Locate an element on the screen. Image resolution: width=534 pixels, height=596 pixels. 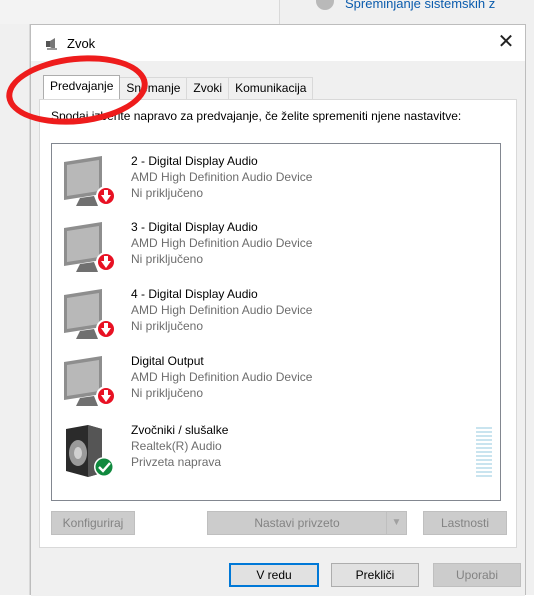
chevron-down-icon: ▼ is located at coordinates (396, 523).